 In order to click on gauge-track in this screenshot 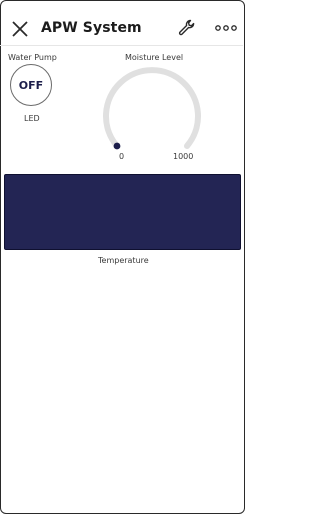, I will do `click(152, 108)`.